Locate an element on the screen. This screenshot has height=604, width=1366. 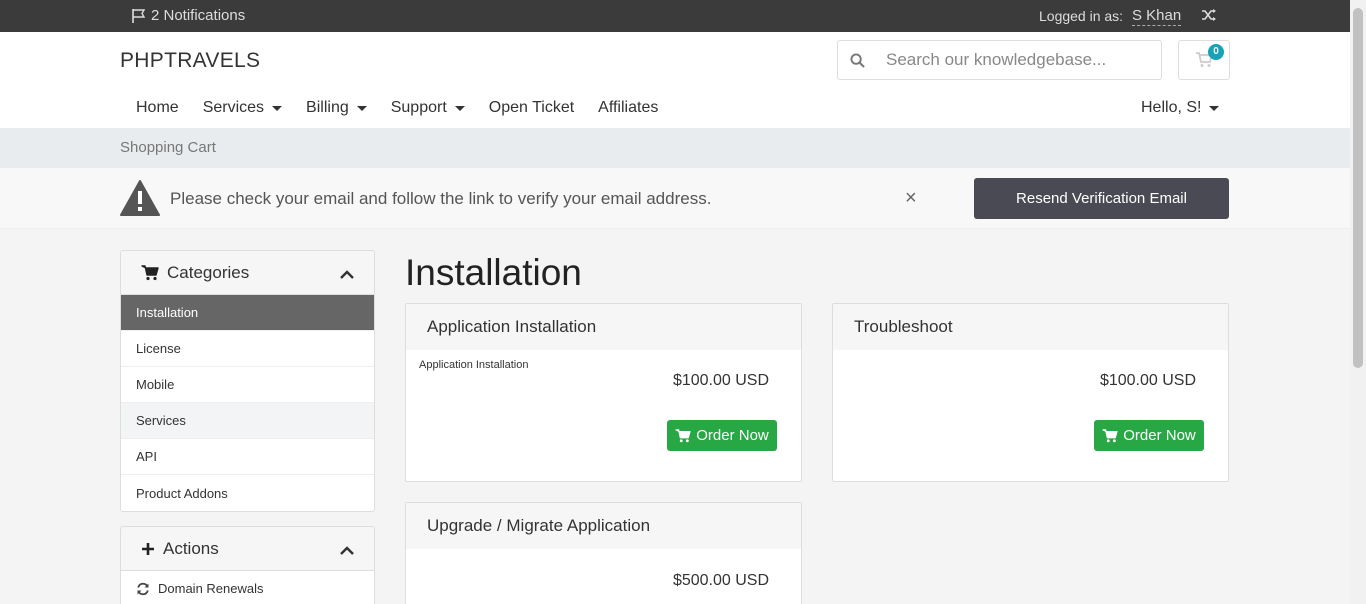
category-product-addons: Product Addons is located at coordinates (247, 493).